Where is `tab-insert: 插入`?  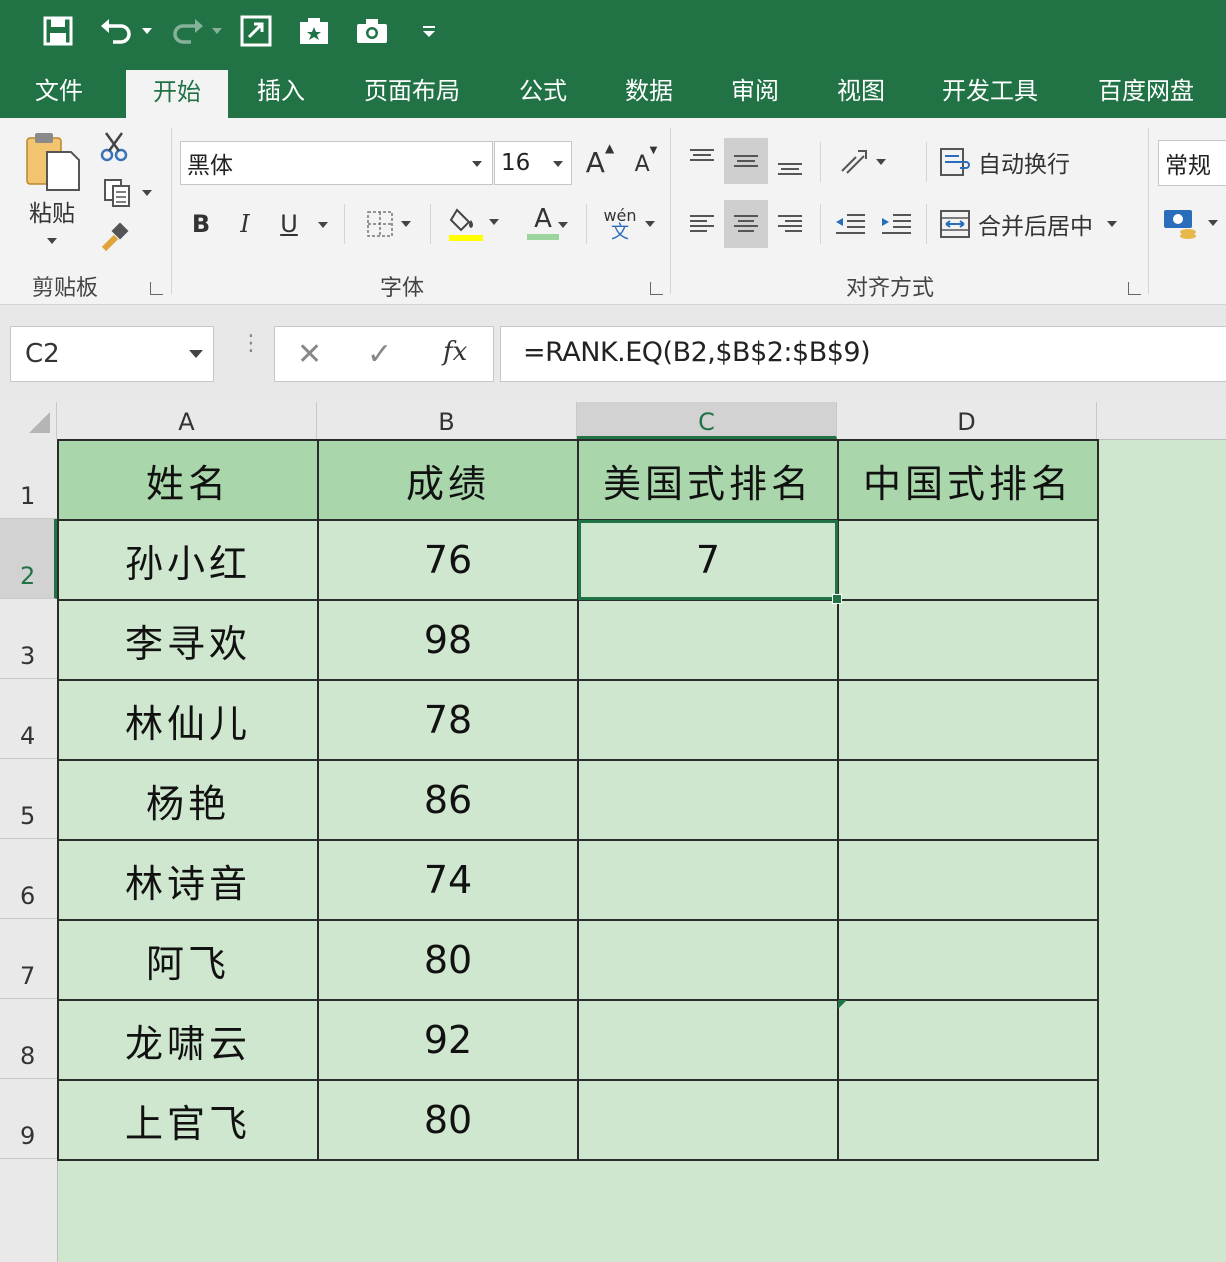
tab-insert: 插入 is located at coordinates (281, 91).